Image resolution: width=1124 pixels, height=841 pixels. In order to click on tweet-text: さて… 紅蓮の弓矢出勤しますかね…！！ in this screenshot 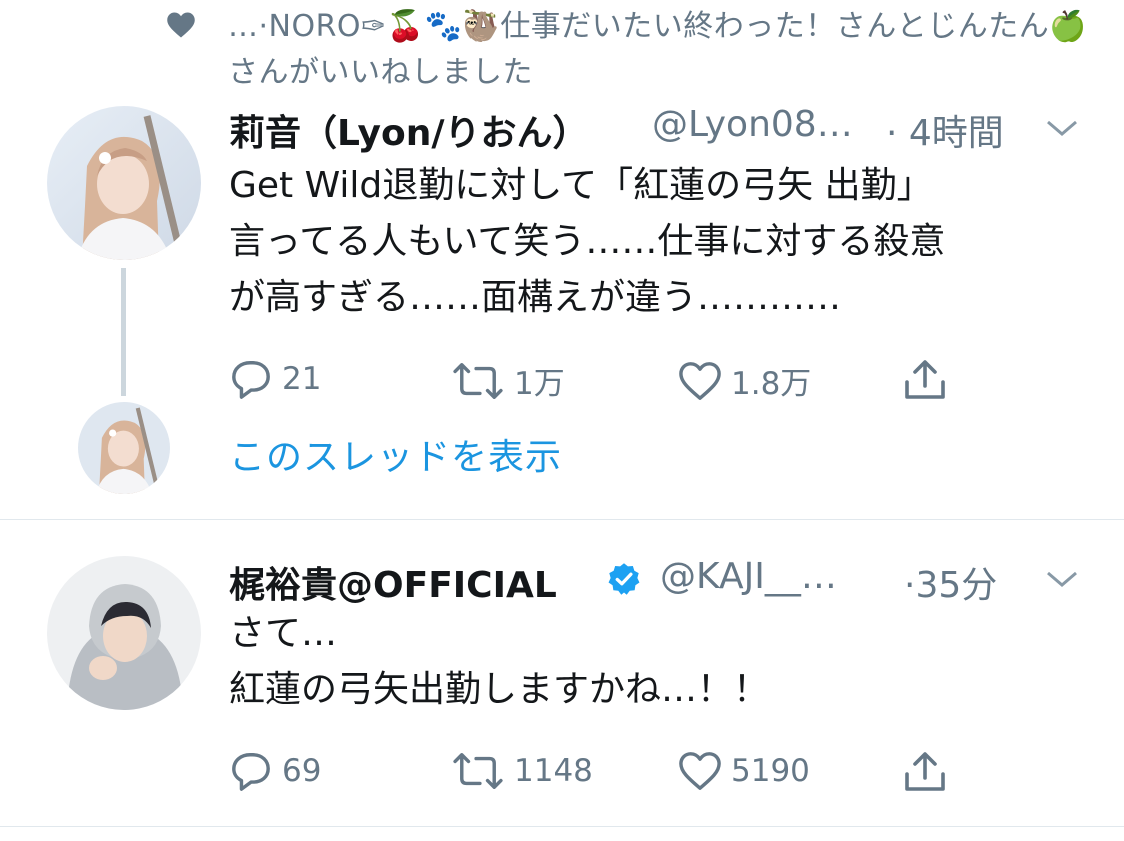, I will do `click(499, 661)`.